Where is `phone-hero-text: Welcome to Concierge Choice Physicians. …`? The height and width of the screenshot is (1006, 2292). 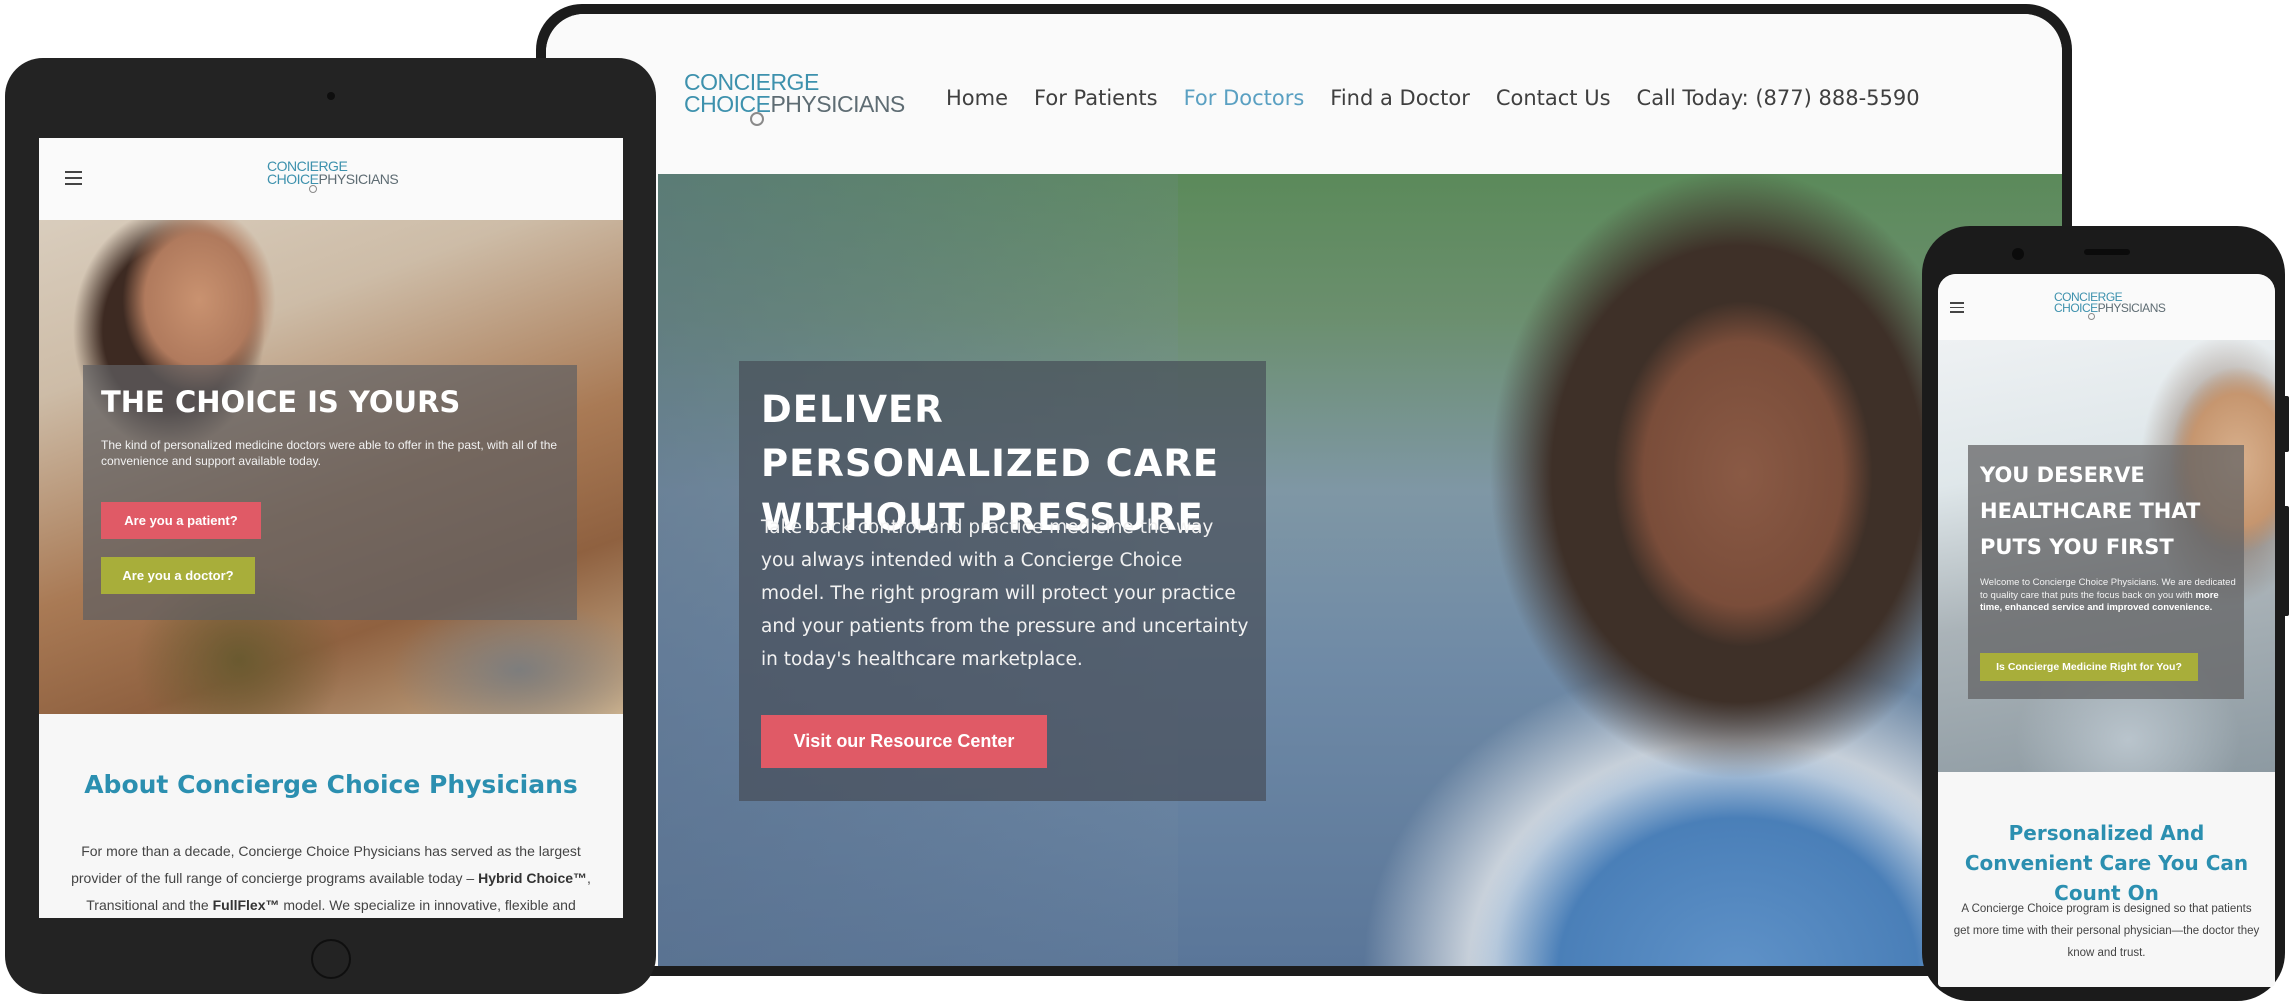
phone-hero-text: Welcome to Concierge Choice Physicians. … is located at coordinates (2108, 596).